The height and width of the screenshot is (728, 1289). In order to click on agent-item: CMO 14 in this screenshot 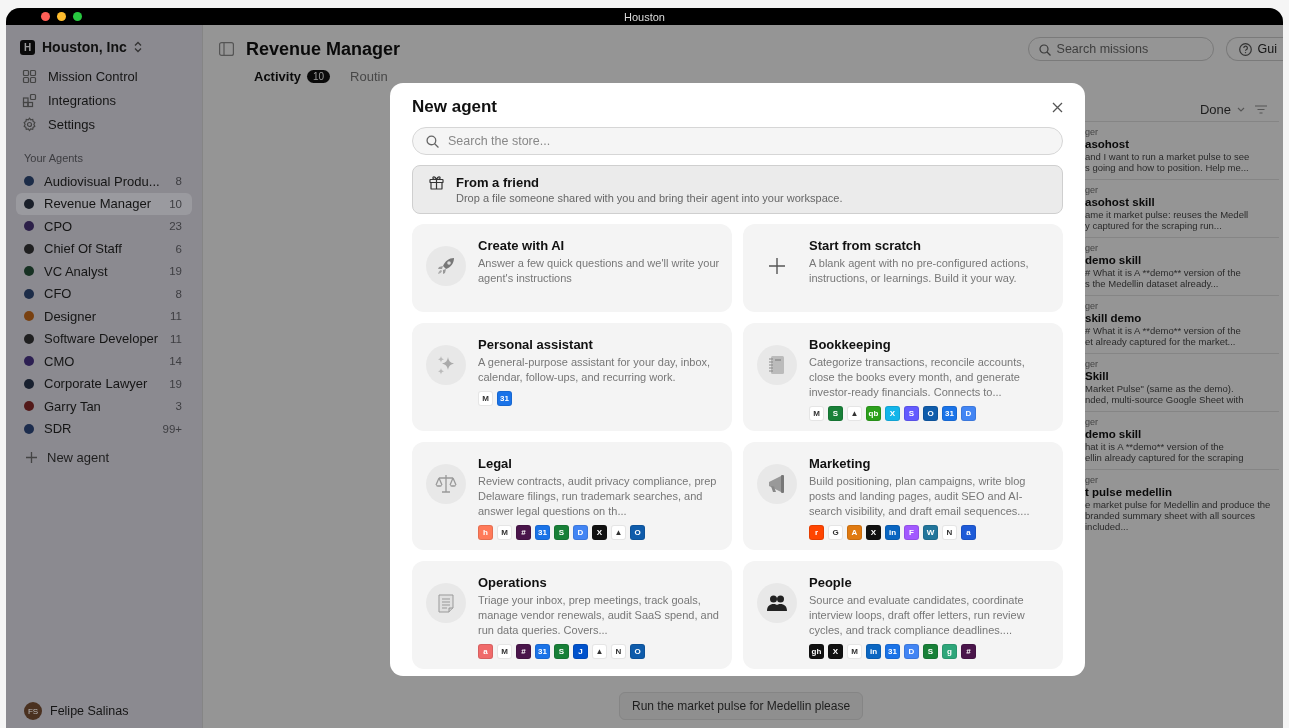, I will do `click(104, 361)`.